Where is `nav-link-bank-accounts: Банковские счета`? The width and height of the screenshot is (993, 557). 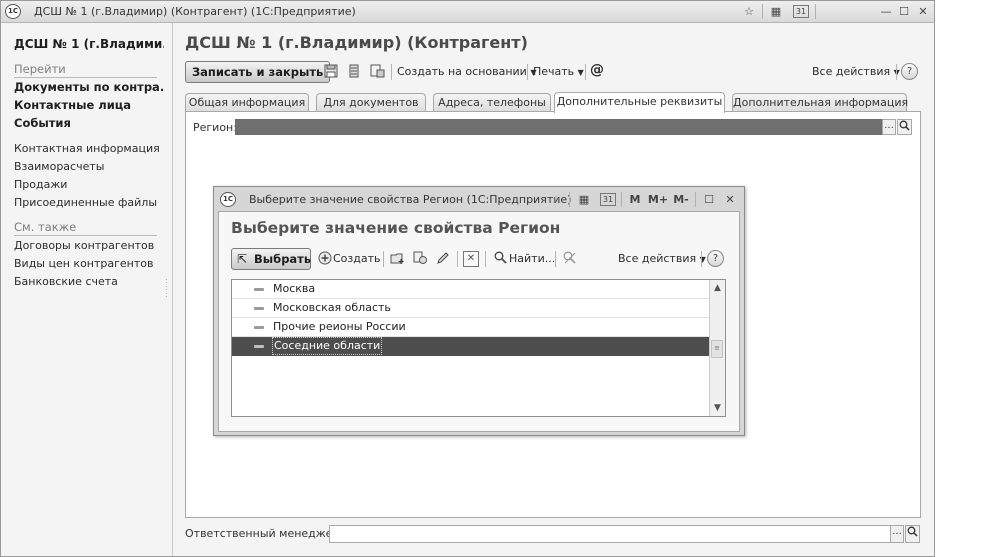 nav-link-bank-accounts: Банковские счета is located at coordinates (66, 281).